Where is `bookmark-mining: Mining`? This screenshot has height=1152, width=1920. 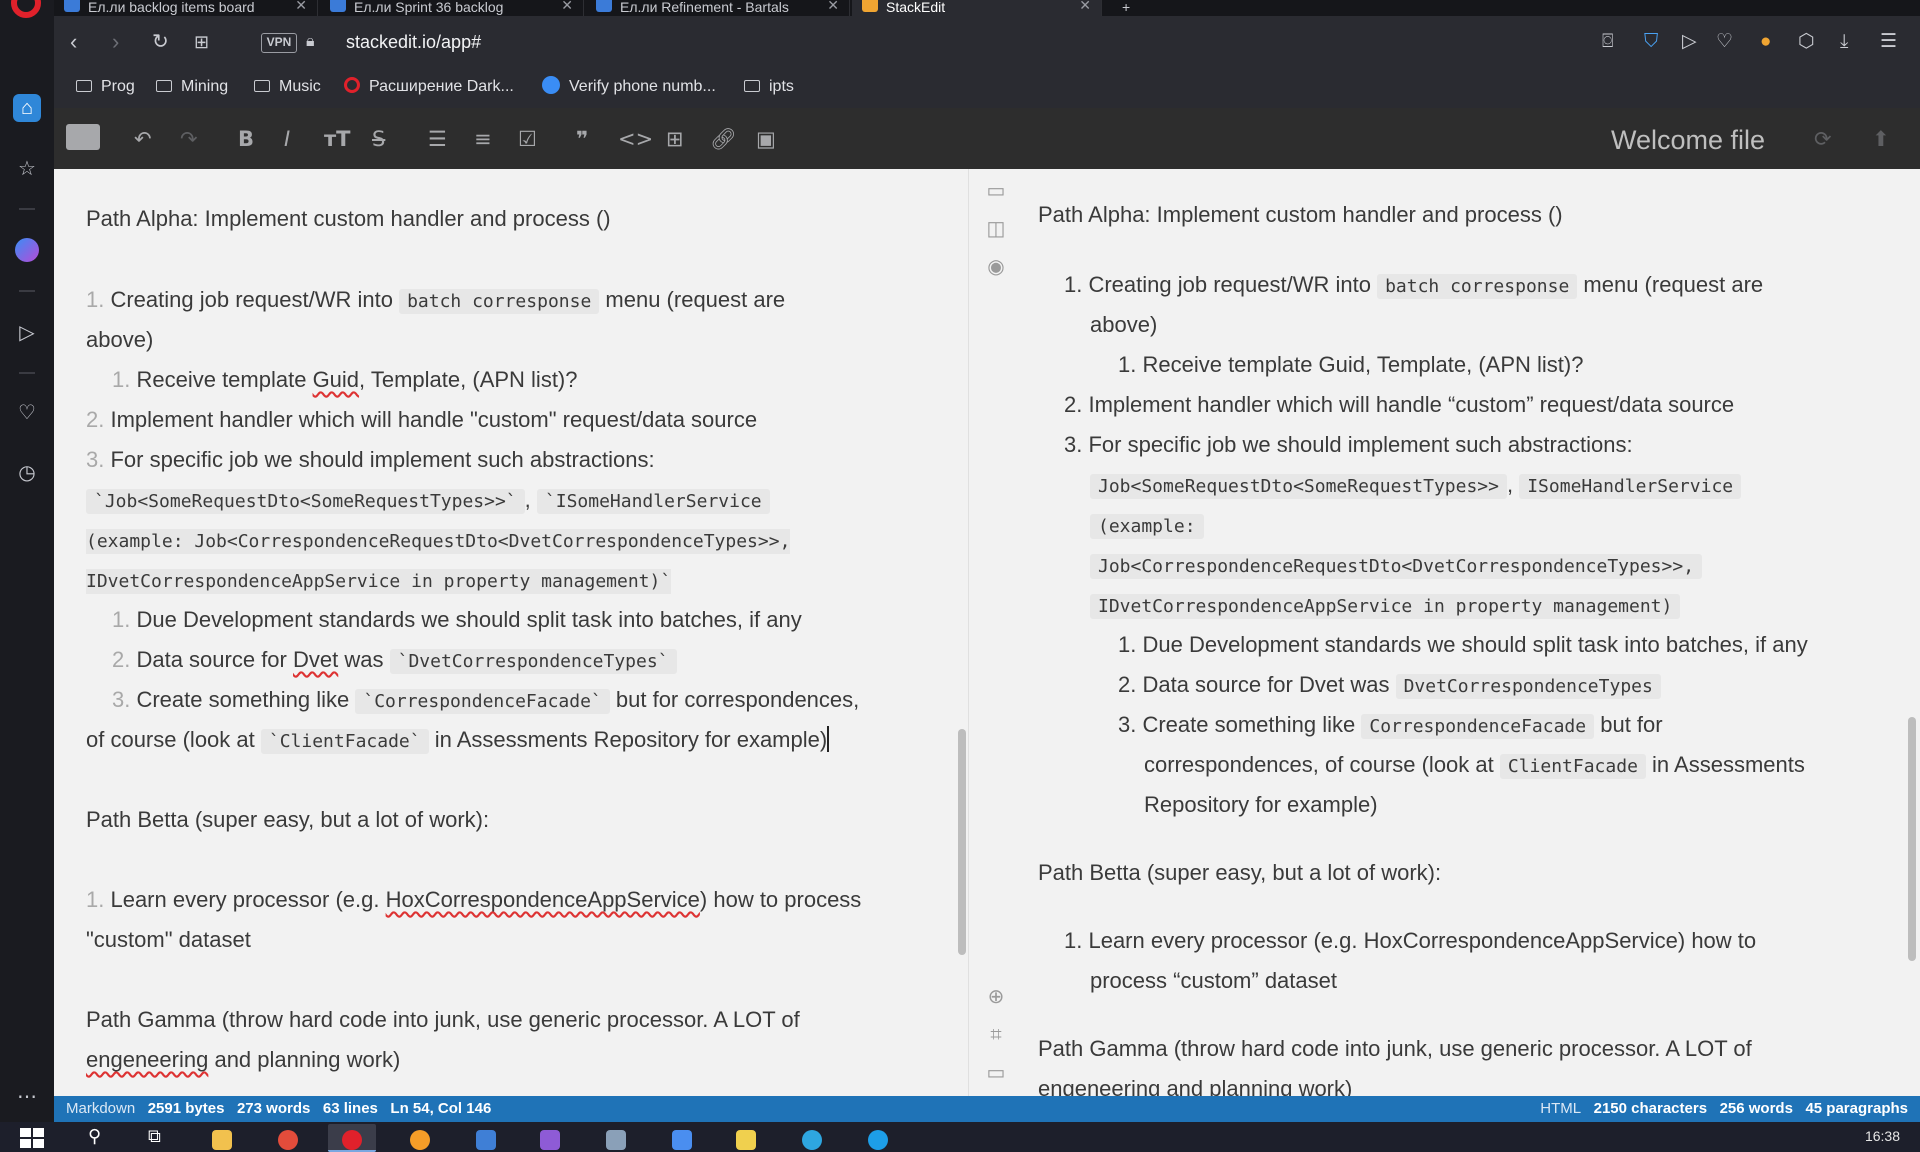
bookmark-mining: Mining is located at coordinates (192, 87).